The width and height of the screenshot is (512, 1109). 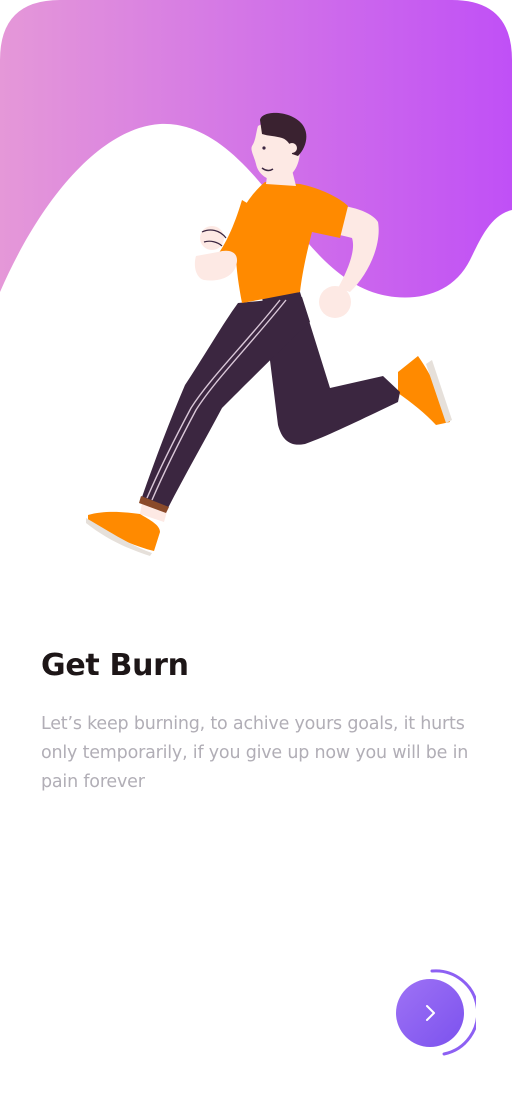 I want to click on next-button-group, so click(x=432, y=1013).